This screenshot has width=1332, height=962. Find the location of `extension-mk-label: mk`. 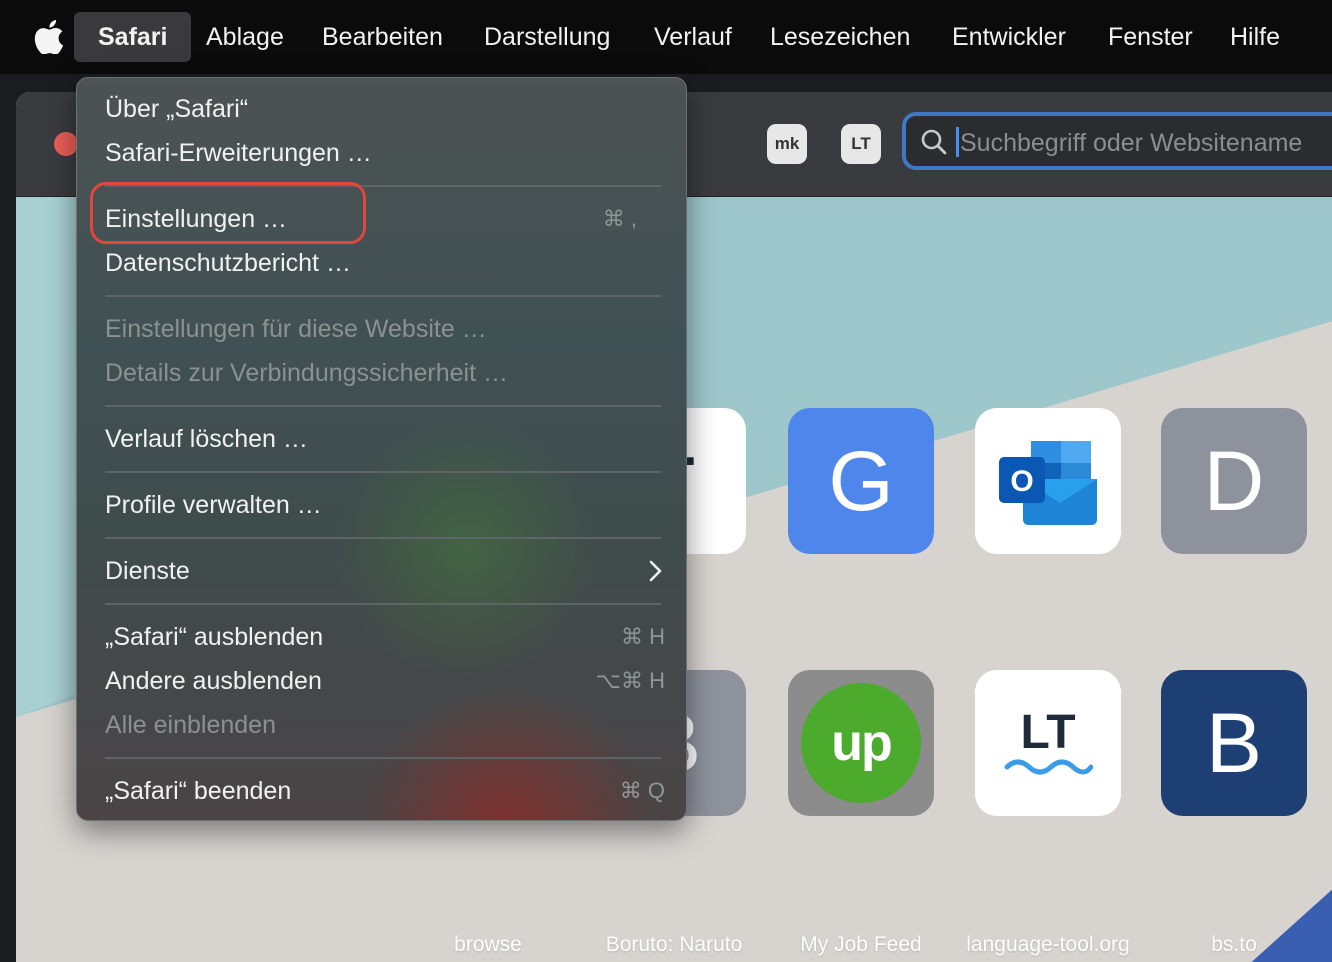

extension-mk-label: mk is located at coordinates (787, 143).